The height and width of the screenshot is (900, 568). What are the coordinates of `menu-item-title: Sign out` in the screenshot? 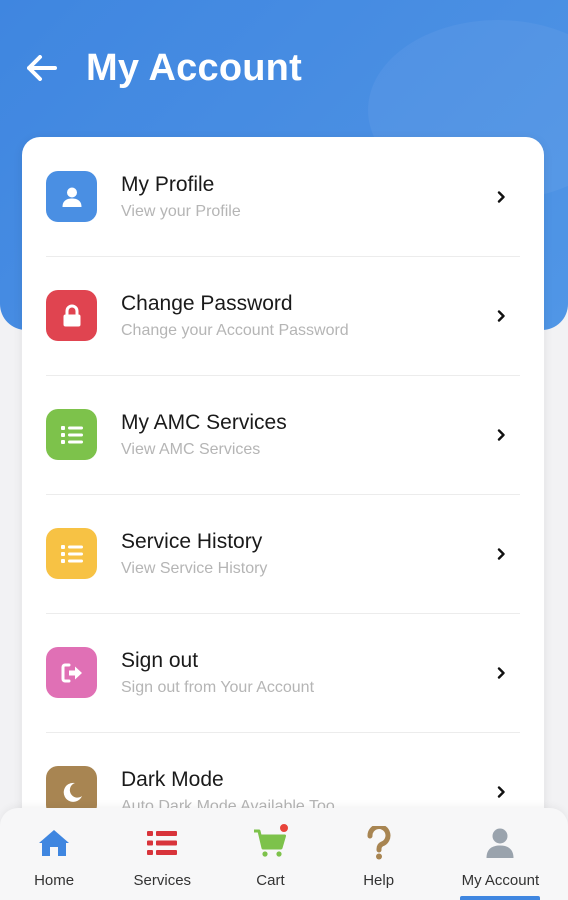 It's located at (160, 660).